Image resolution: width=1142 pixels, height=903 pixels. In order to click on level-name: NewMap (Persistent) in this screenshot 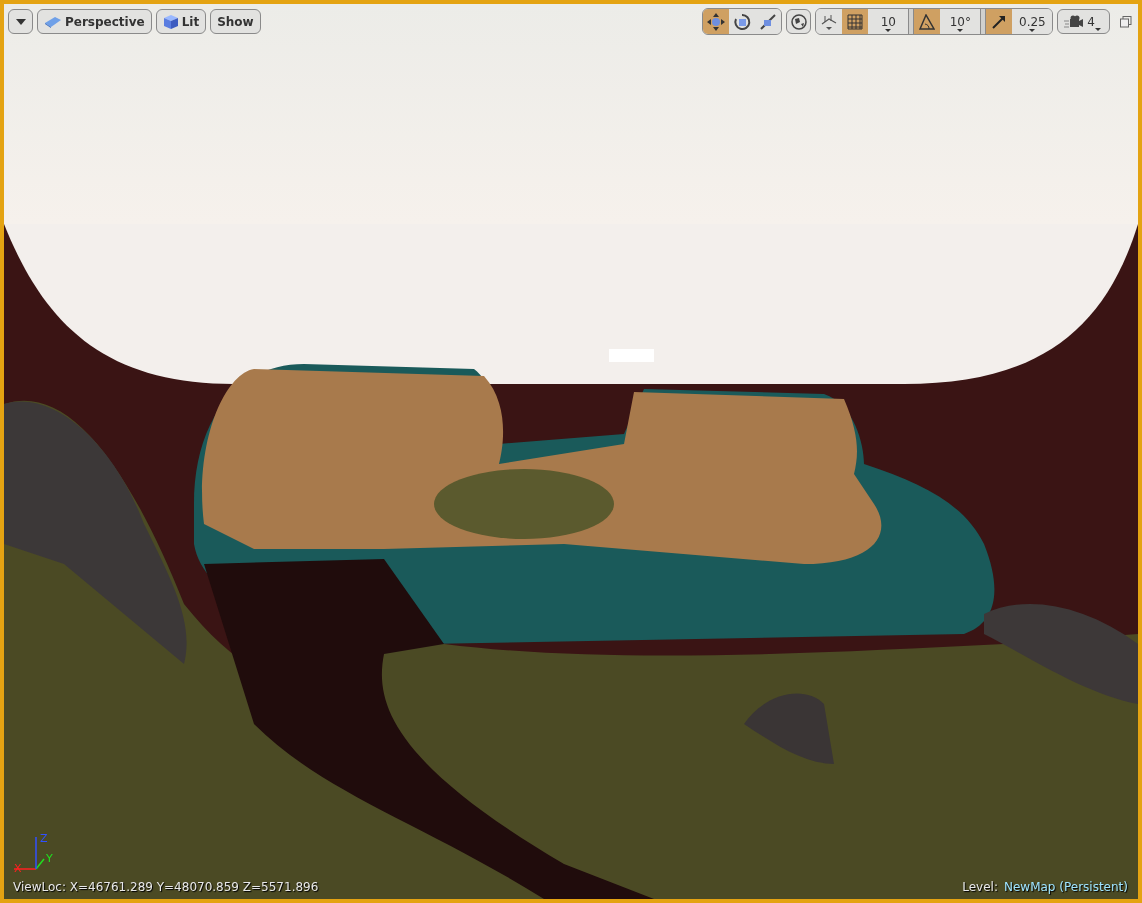, I will do `click(1065, 887)`.